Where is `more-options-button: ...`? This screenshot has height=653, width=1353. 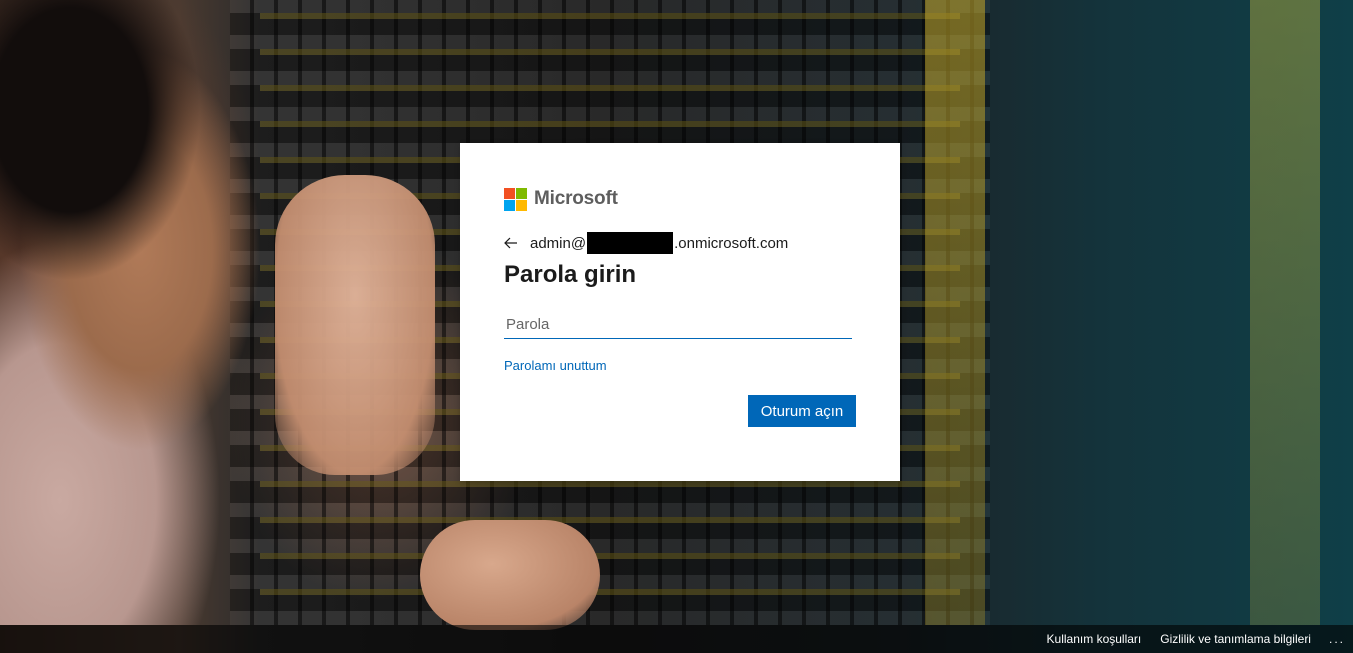
more-options-button: ... is located at coordinates (1337, 639).